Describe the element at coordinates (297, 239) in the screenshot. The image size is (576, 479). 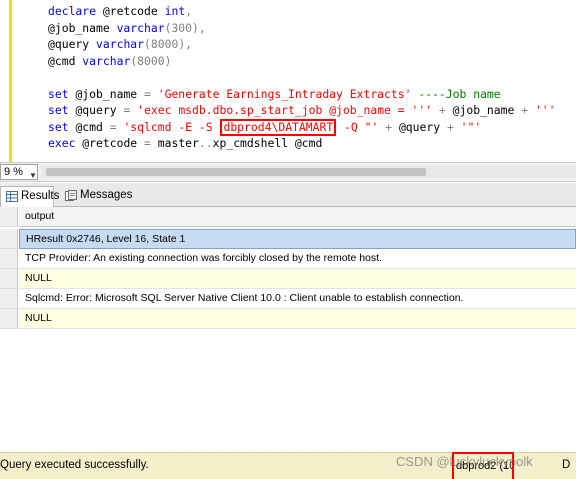
I see `output-cell: HResult 0x2746, Level 16, State 1` at that location.